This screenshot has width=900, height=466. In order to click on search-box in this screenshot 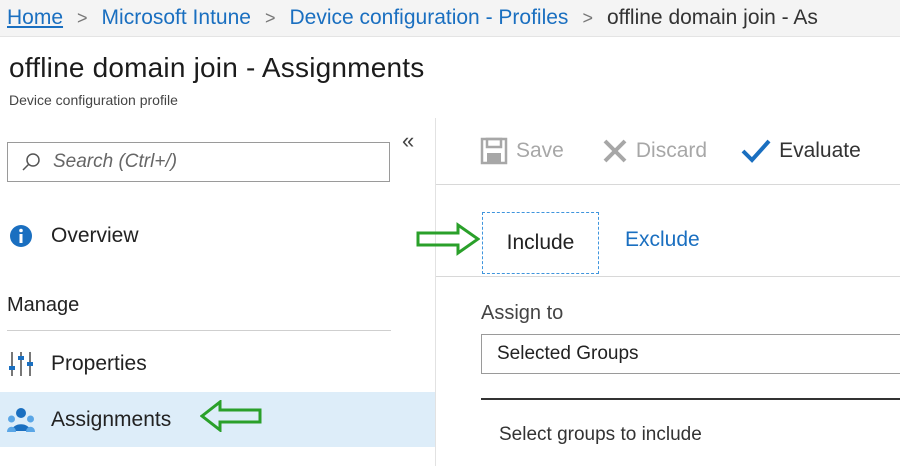, I will do `click(198, 162)`.